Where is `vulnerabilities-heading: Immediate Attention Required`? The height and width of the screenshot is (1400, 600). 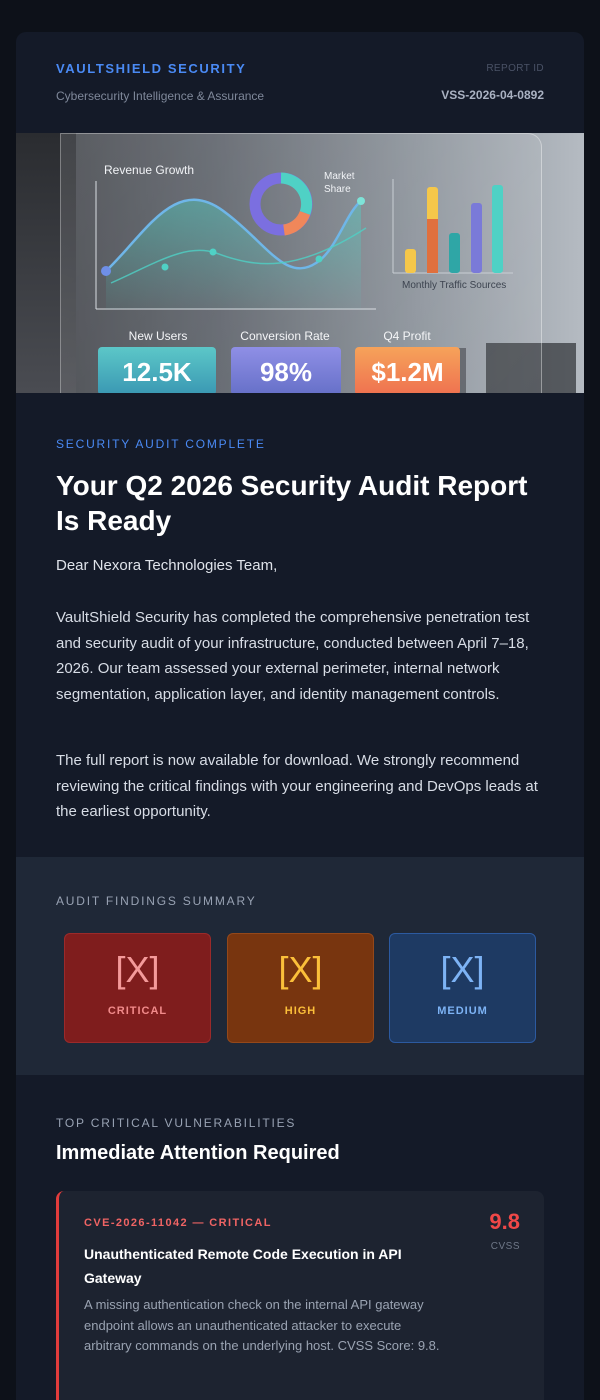
vulnerabilities-heading: Immediate Attention Required is located at coordinates (198, 1153).